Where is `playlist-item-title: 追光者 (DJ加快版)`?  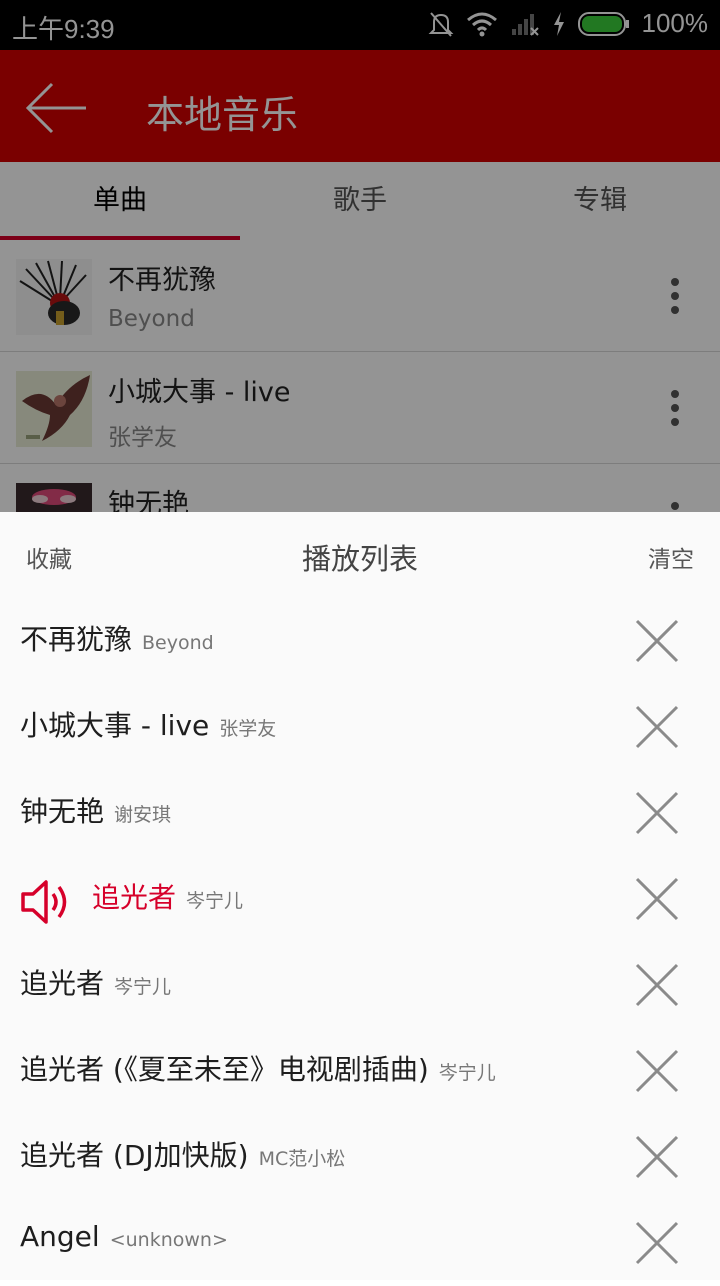 playlist-item-title: 追光者 (DJ加快版) is located at coordinates (134, 1155).